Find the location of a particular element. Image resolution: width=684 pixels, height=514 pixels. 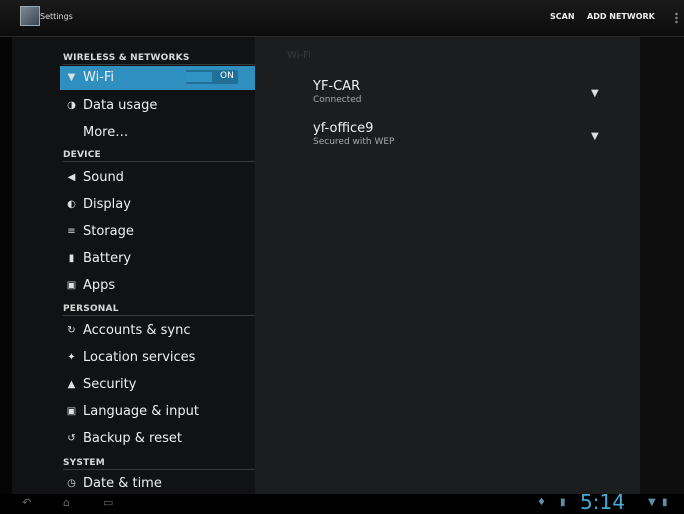

lock-icon: ▲ is located at coordinates (71, 384).